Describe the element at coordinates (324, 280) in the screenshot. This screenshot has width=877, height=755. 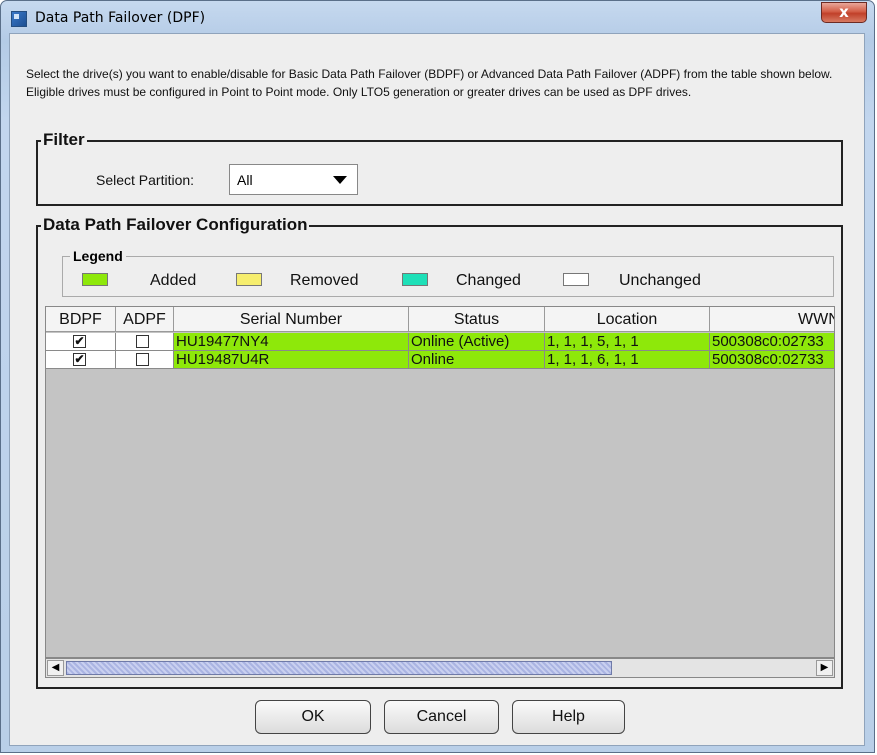
I see `legend-label-removed: Removed` at that location.